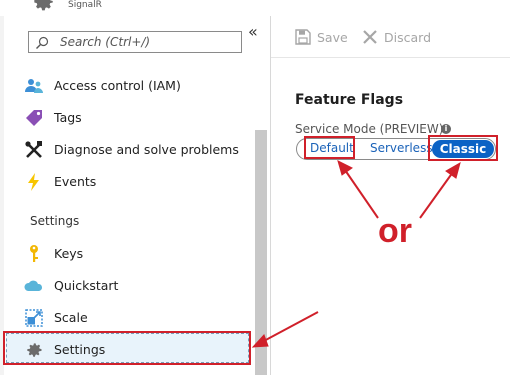 The image size is (510, 375). What do you see at coordinates (34, 118) in the screenshot?
I see `tag-icon` at bounding box center [34, 118].